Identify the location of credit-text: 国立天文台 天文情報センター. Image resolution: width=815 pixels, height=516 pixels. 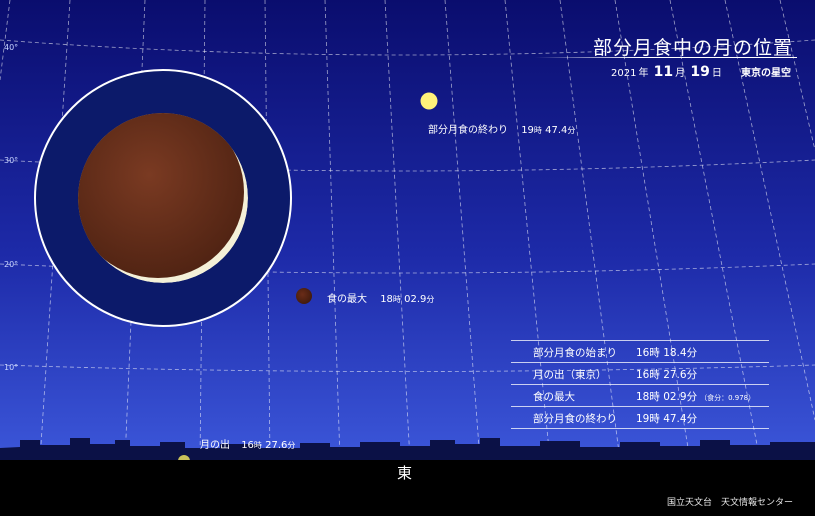
(729, 503).